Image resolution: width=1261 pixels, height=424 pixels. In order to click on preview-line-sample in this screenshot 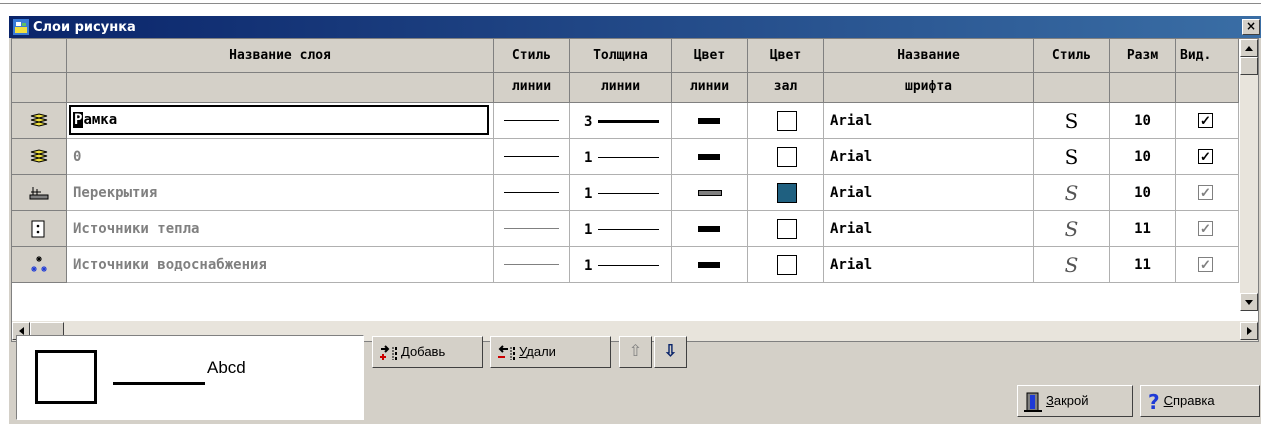, I will do `click(159, 383)`.